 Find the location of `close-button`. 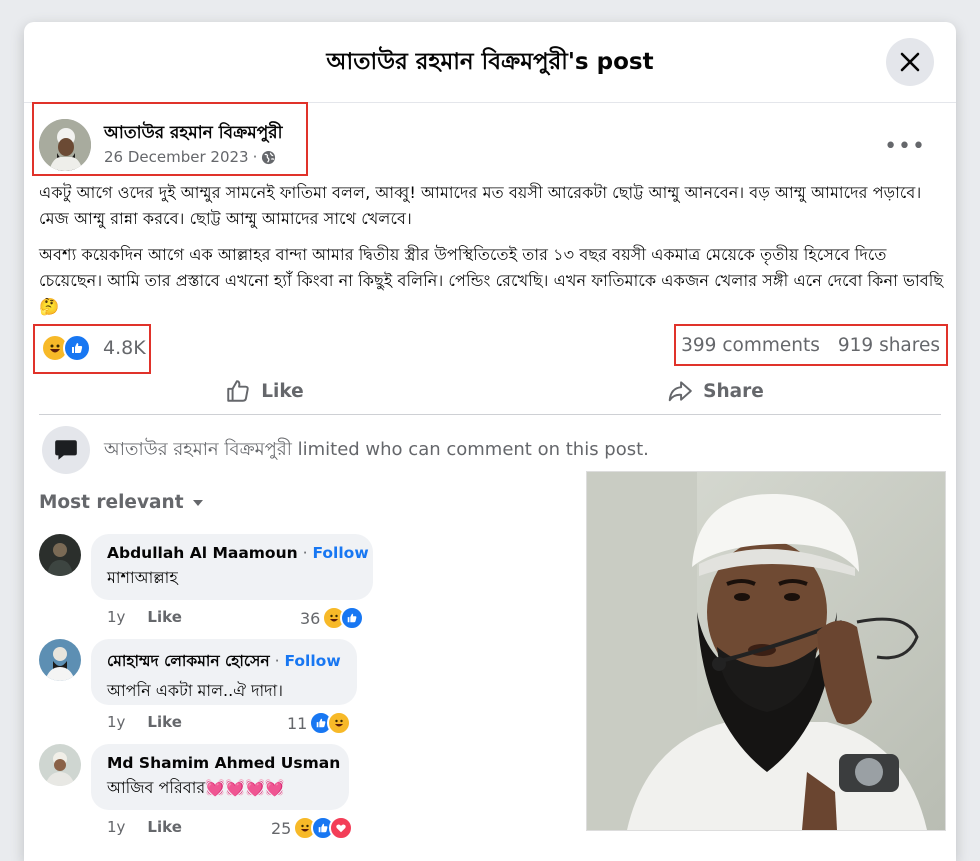

close-button is located at coordinates (910, 62).